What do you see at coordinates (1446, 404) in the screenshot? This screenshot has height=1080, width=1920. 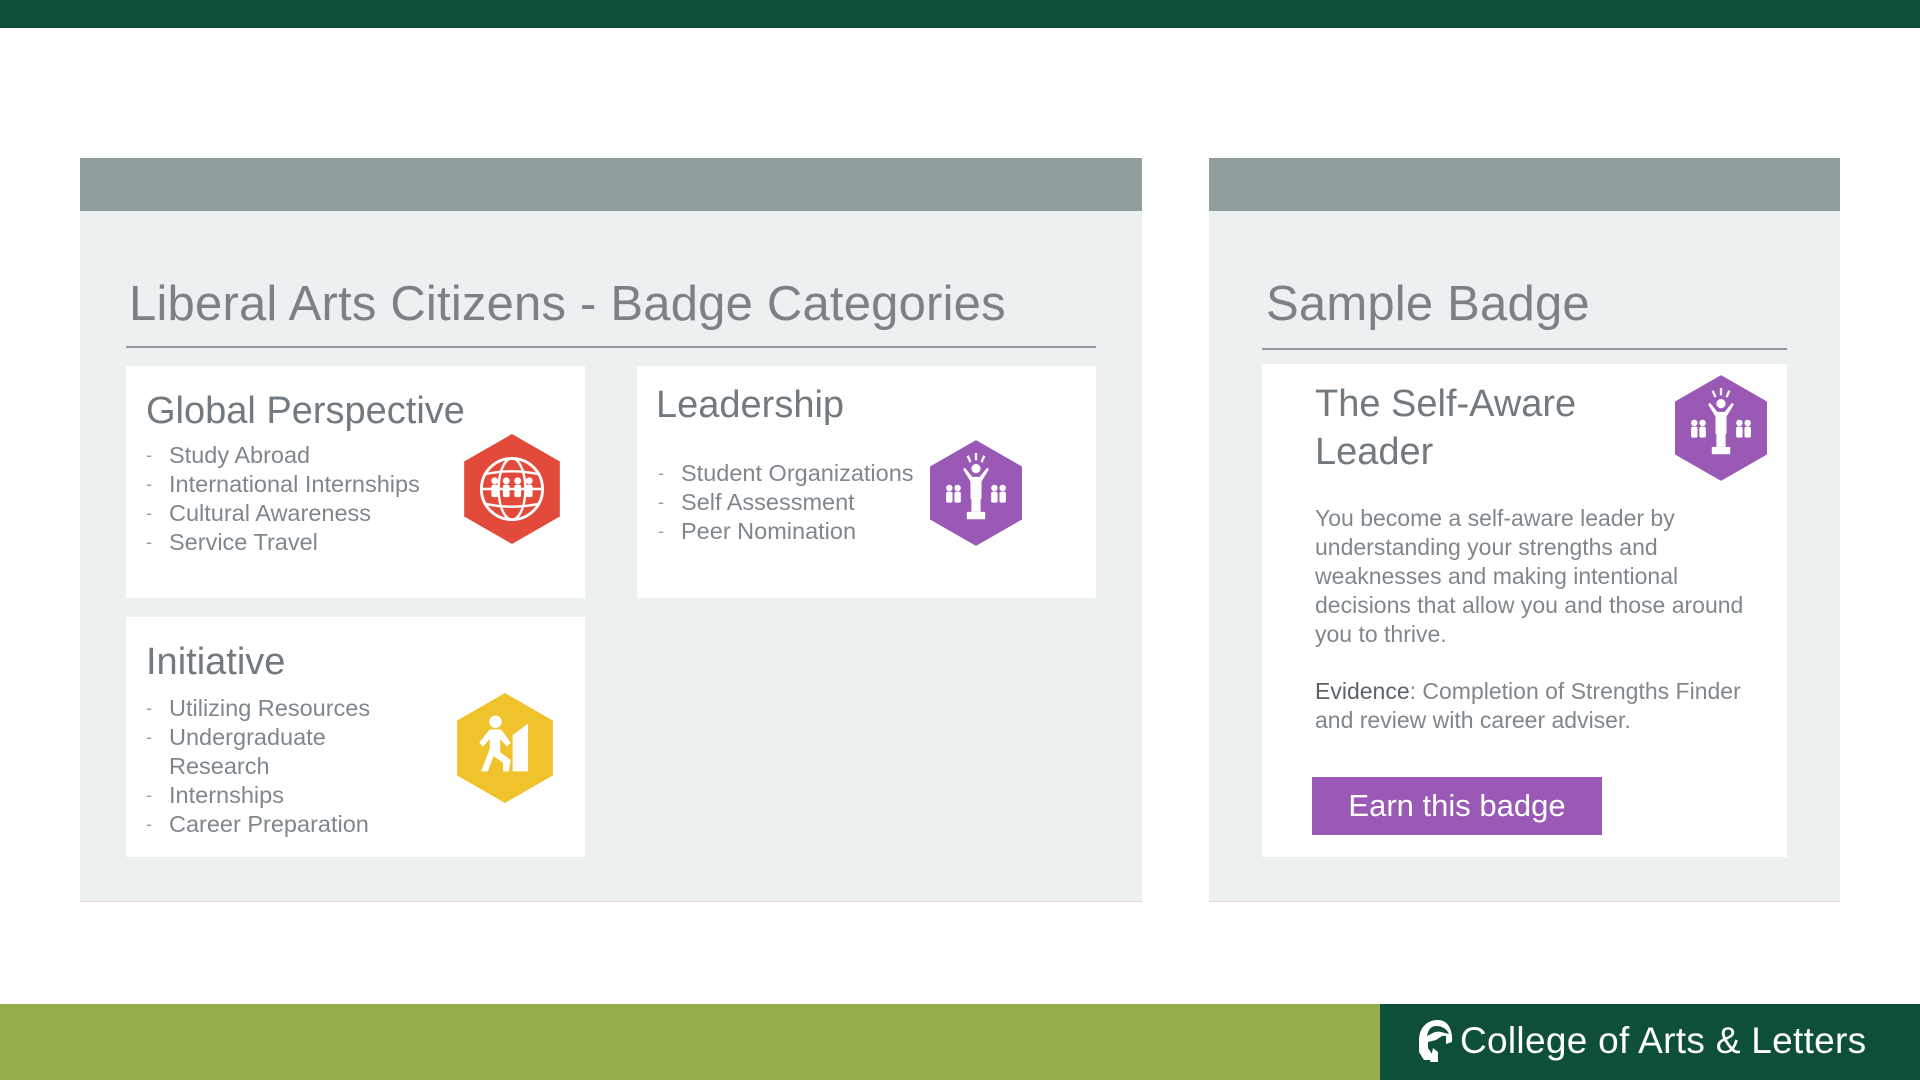 I see `badge-name-line: The Self-Aware` at bounding box center [1446, 404].